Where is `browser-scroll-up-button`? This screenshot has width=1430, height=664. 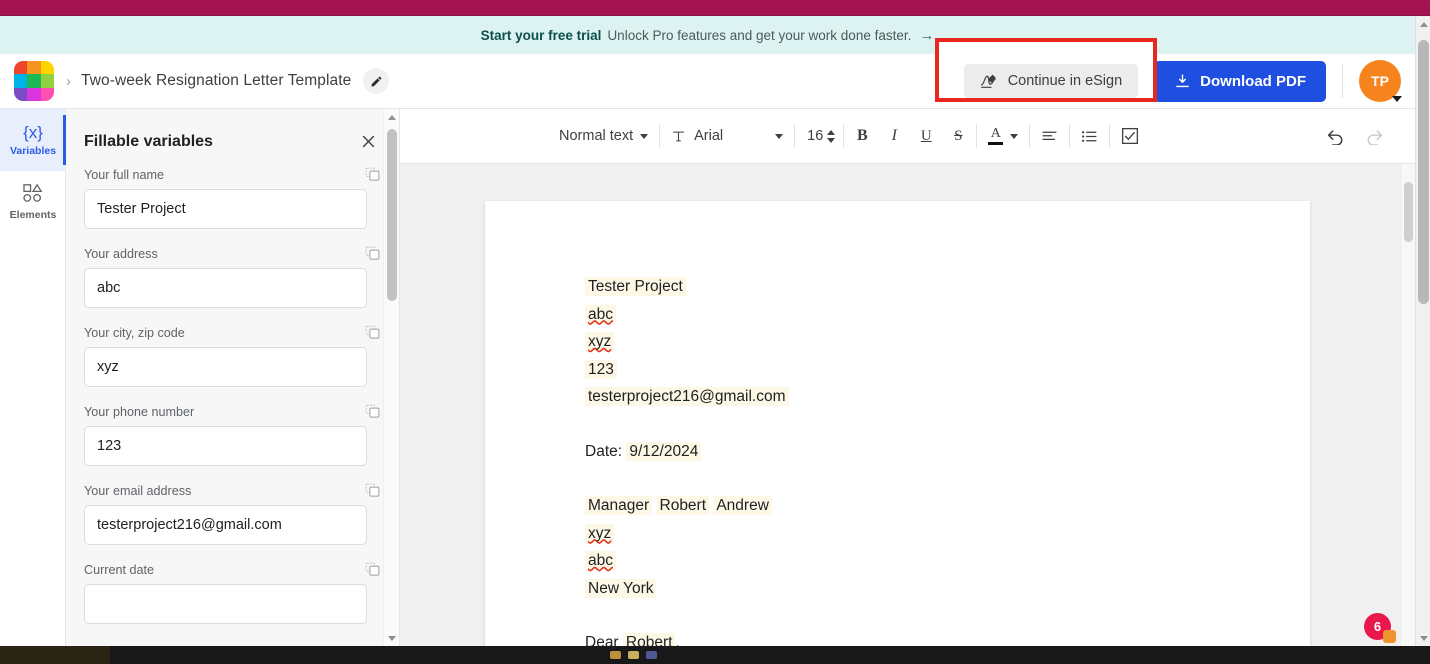 browser-scroll-up-button is located at coordinates (1423, 24).